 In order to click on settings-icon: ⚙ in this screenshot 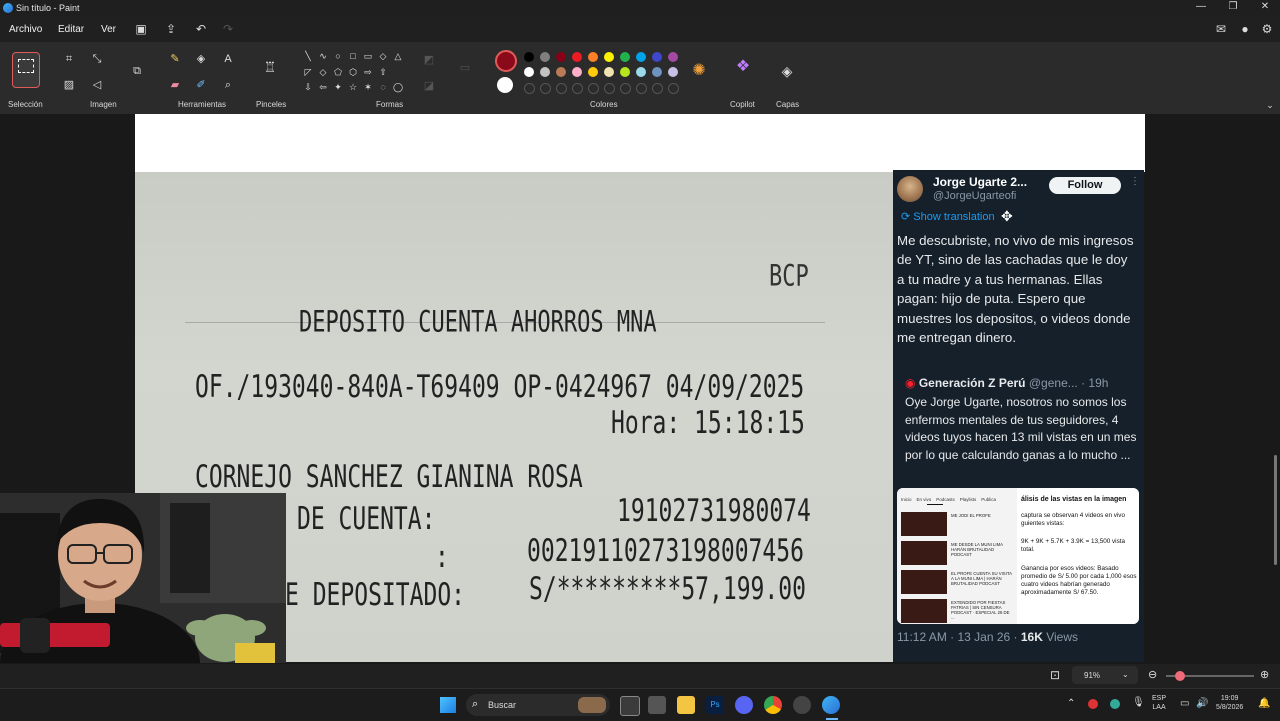, I will do `click(1267, 29)`.